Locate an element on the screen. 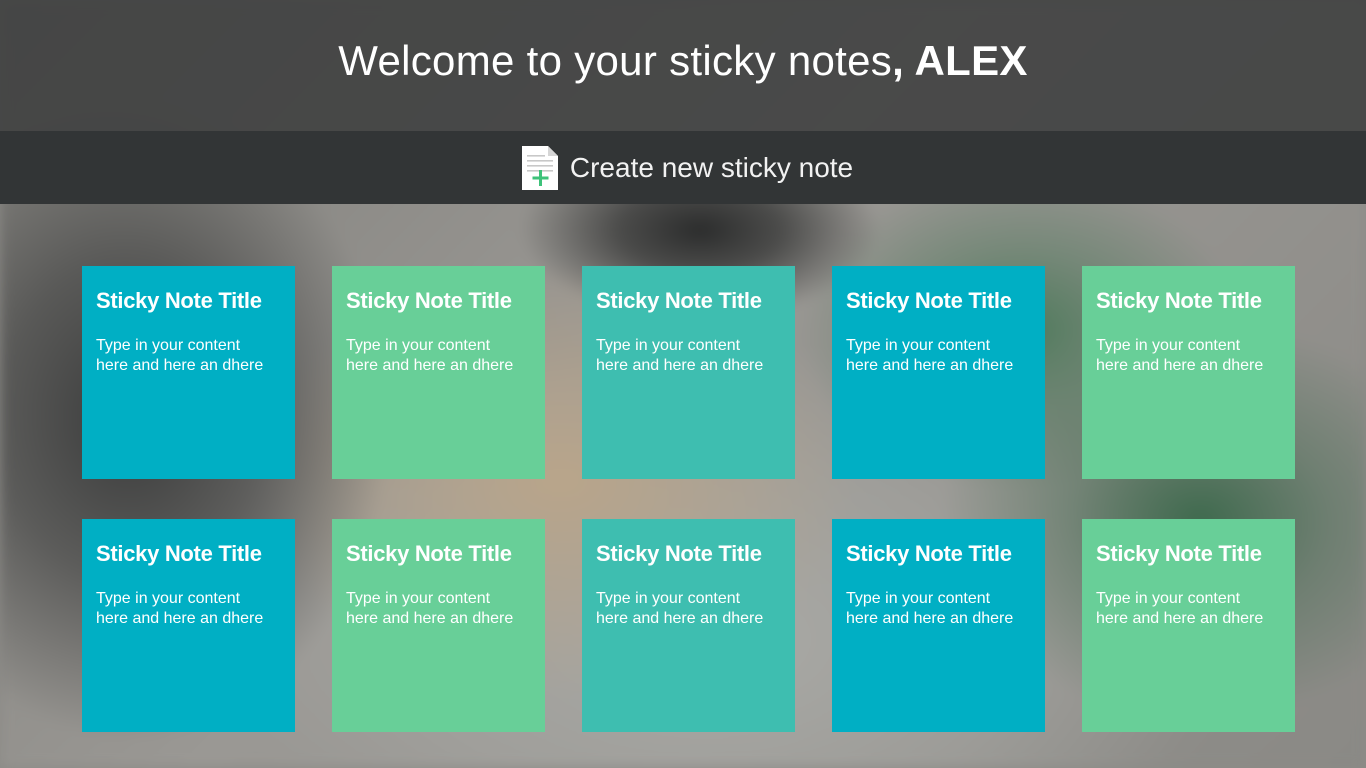 This screenshot has height=768, width=1366. welcome-text: Welcome to your sticky notes is located at coordinates (615, 60).